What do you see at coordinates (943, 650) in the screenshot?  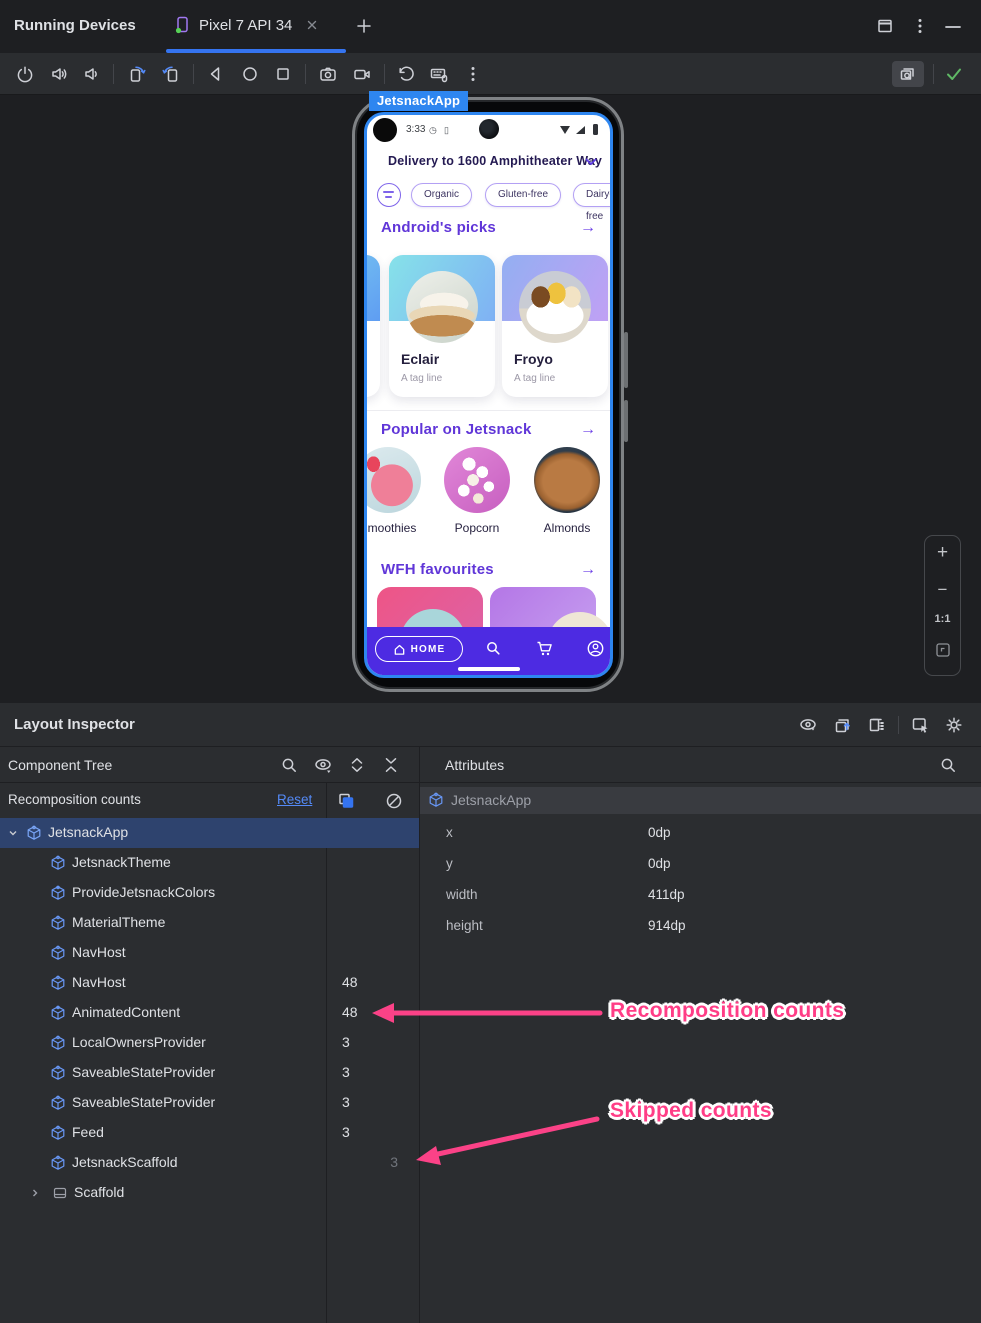 I see `zoom-fit-button` at bounding box center [943, 650].